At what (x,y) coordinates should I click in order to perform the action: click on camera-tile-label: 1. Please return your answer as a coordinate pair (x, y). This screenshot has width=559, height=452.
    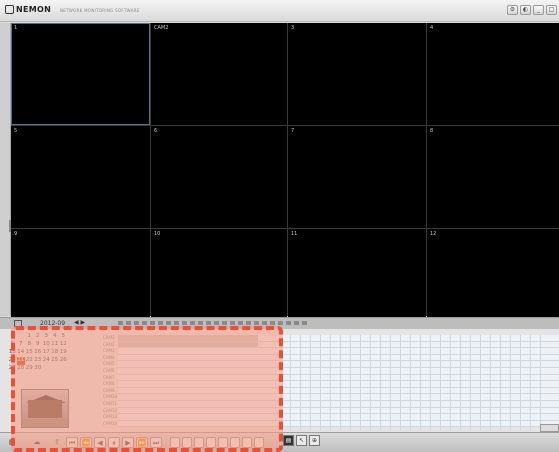
    Looking at the image, I should click on (16, 28).